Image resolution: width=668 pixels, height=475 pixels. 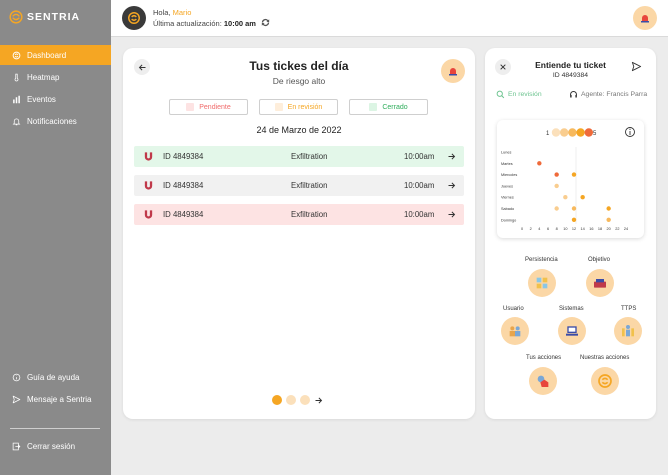 What do you see at coordinates (59, 399) in the screenshot?
I see `sidebar-item-label: Mensaje a Sentria` at bounding box center [59, 399].